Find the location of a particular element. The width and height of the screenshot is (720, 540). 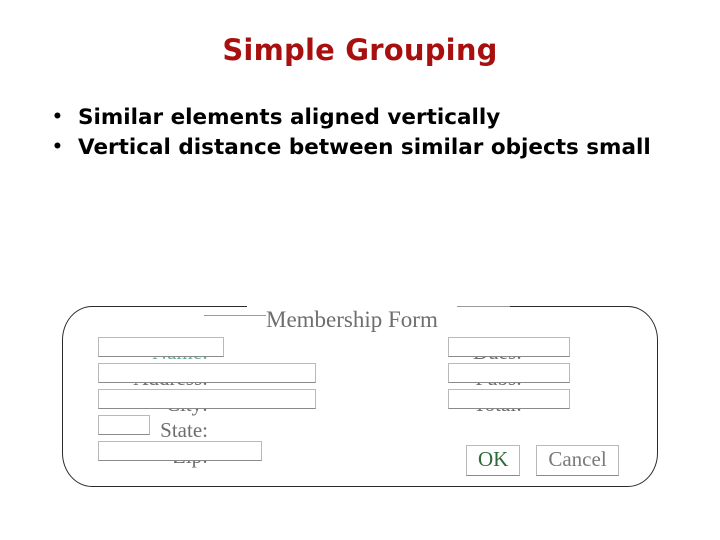

state-input is located at coordinates (124, 425).